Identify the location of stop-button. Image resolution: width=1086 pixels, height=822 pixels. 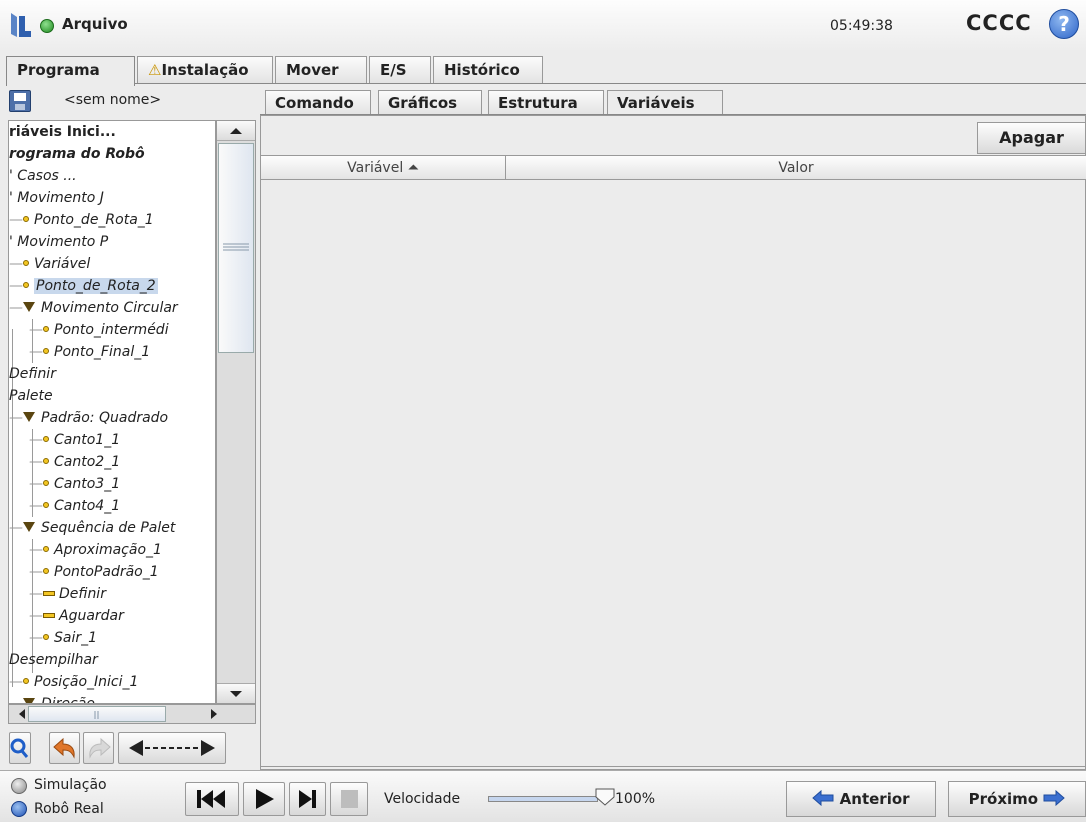
(349, 799).